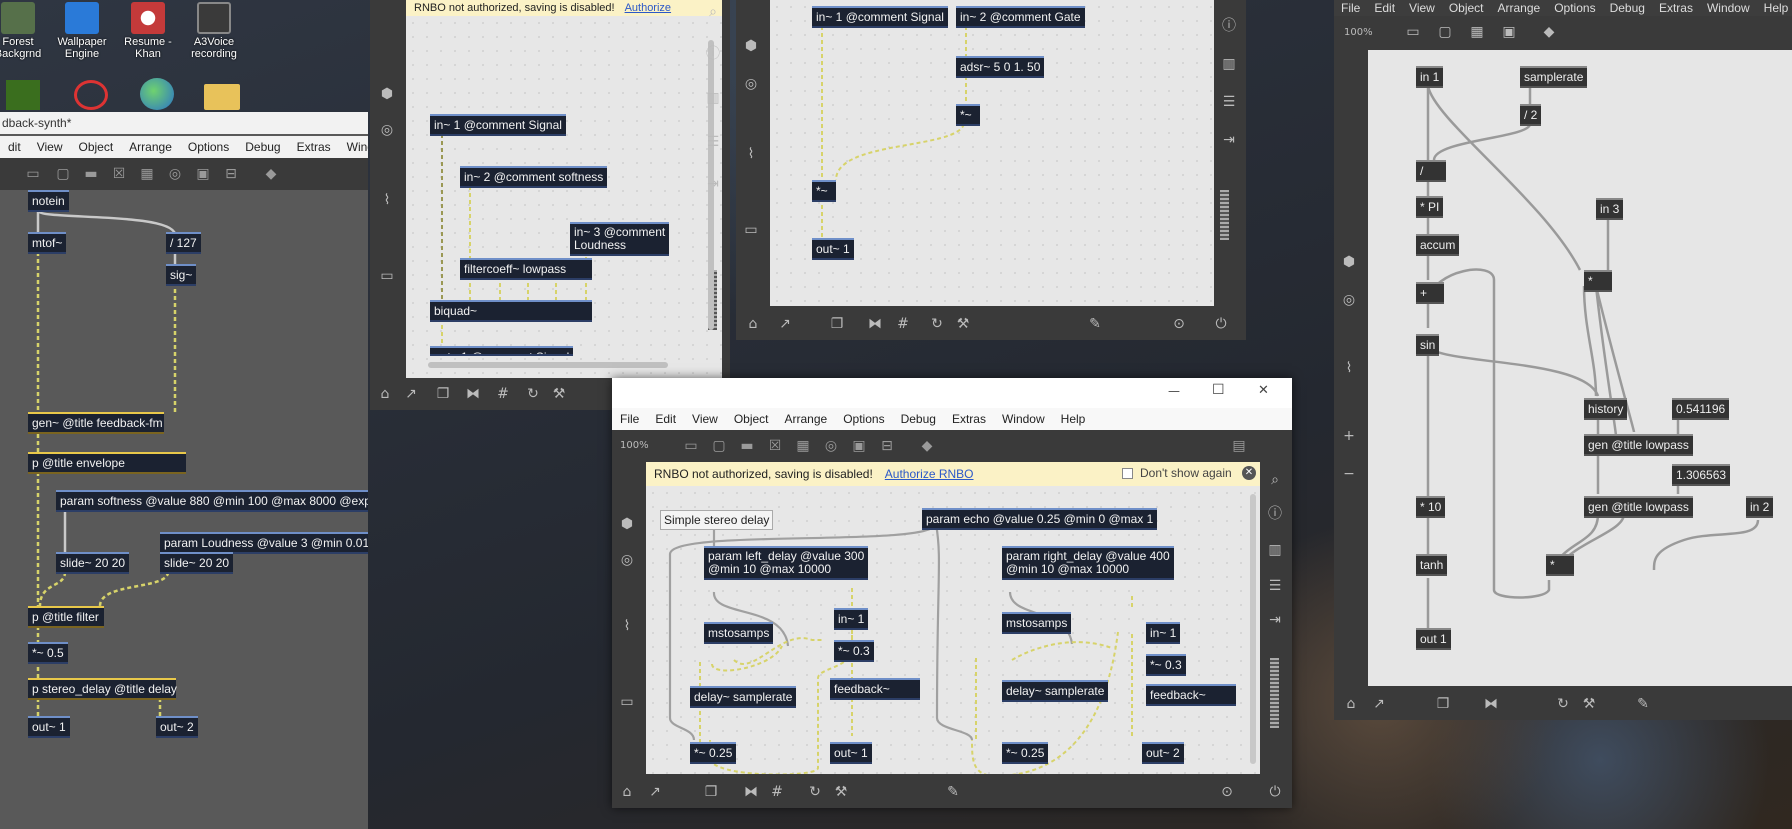 Image resolution: width=1792 pixels, height=829 pixels. Describe the element at coordinates (1554, 77) in the screenshot. I see `gen-samplerate: samplerate` at that location.